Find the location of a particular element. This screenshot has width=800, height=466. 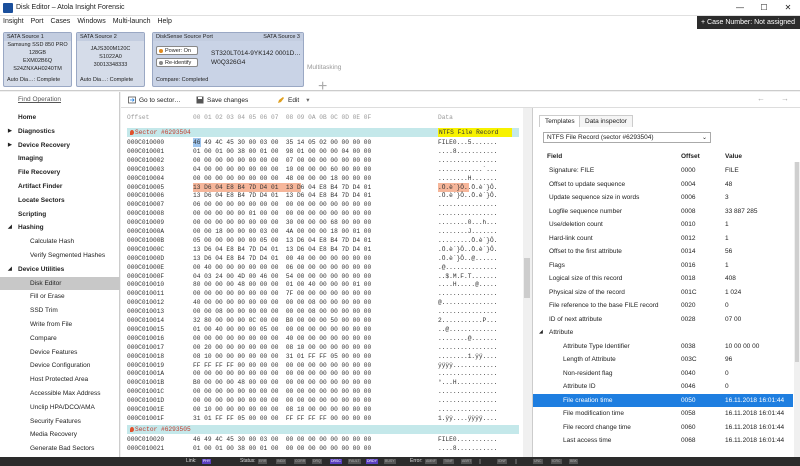

template-row: Logfile sequence number 0008 33 887 285 is located at coordinates (663, 211).